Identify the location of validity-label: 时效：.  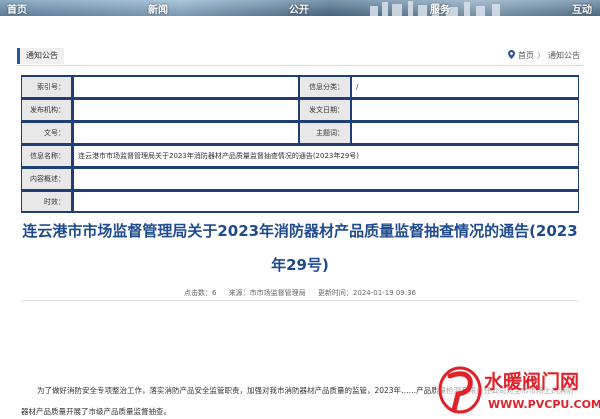
(47, 201).